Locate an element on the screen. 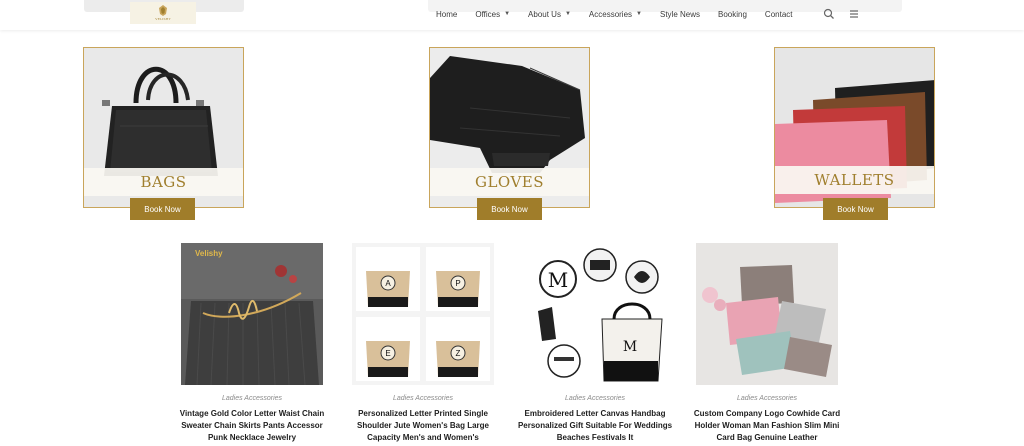 The width and height of the screenshot is (1024, 446). category-card-gloves: GLOVES is located at coordinates (509, 127).